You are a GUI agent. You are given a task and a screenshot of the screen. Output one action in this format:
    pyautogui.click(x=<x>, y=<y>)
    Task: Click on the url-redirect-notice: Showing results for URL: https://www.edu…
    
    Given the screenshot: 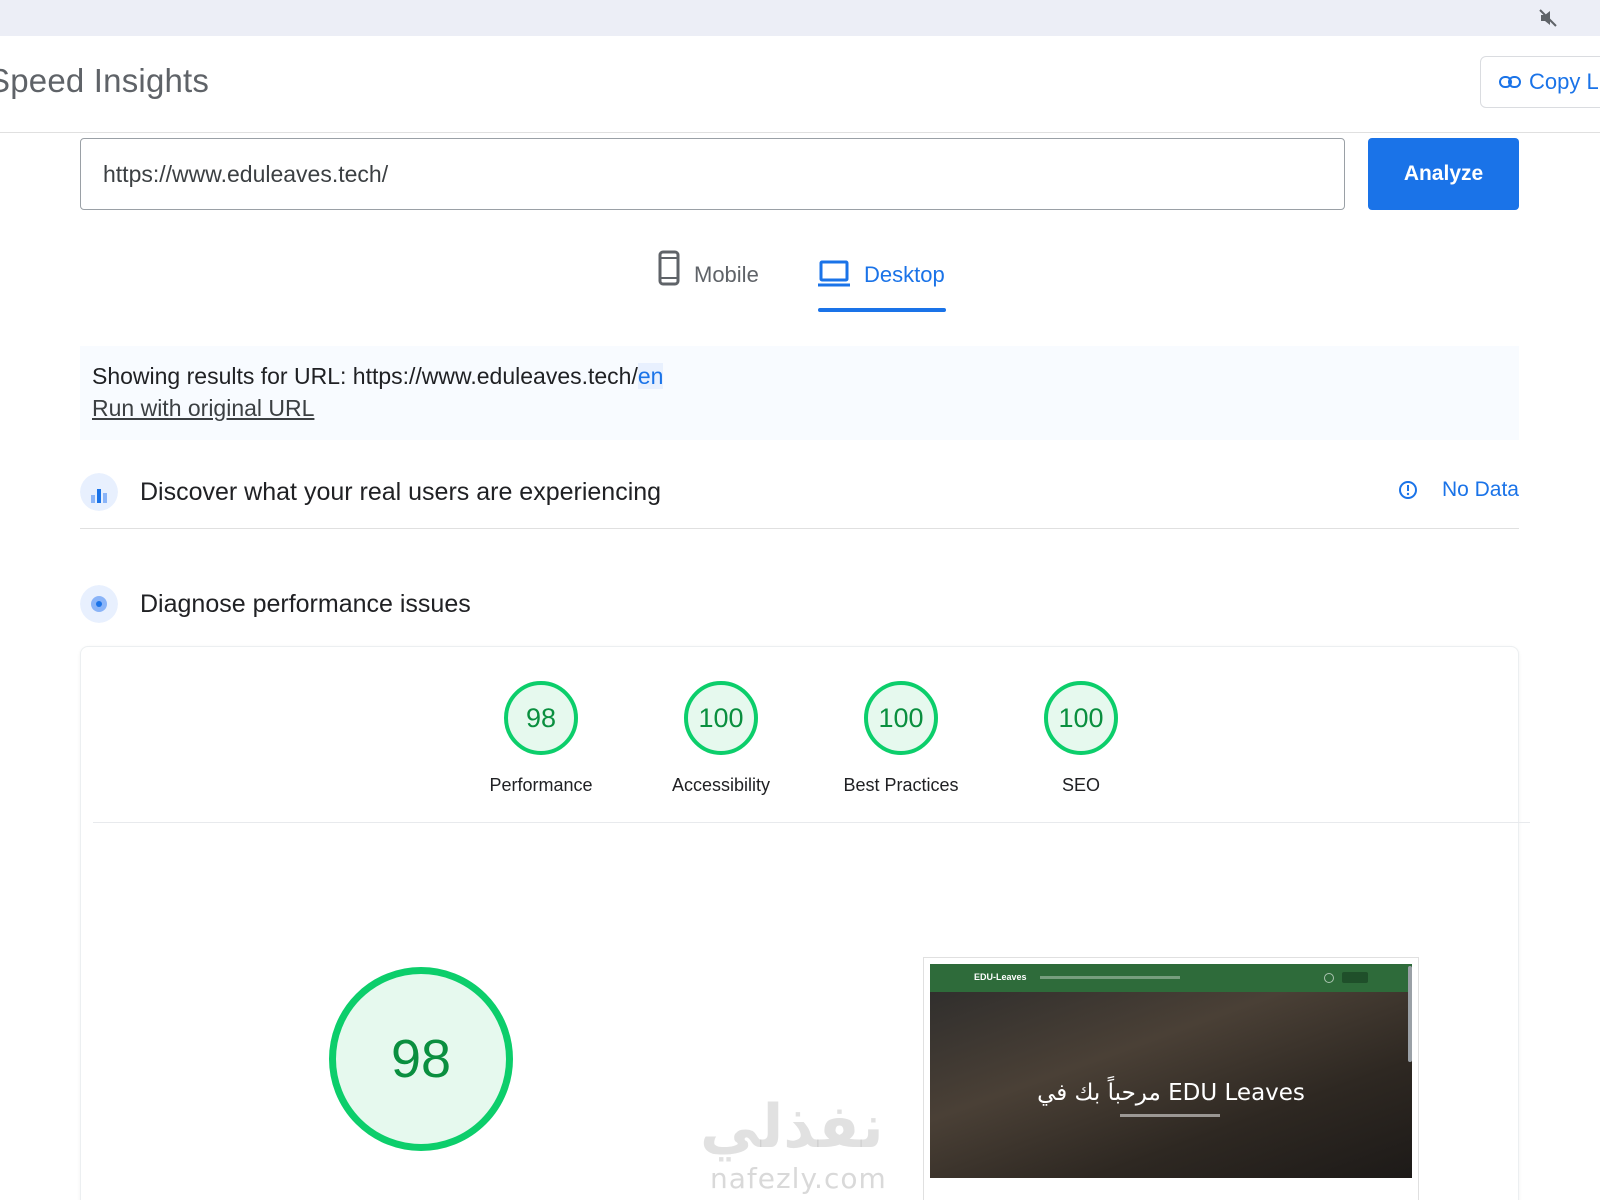 What is the action you would take?
    pyautogui.click(x=799, y=393)
    